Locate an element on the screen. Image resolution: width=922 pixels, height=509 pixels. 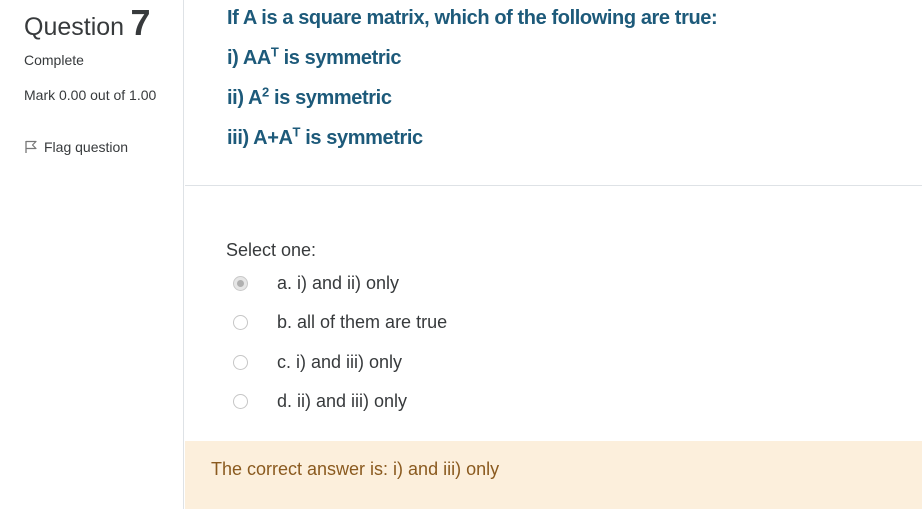
superscript: T is located at coordinates (296, 132).